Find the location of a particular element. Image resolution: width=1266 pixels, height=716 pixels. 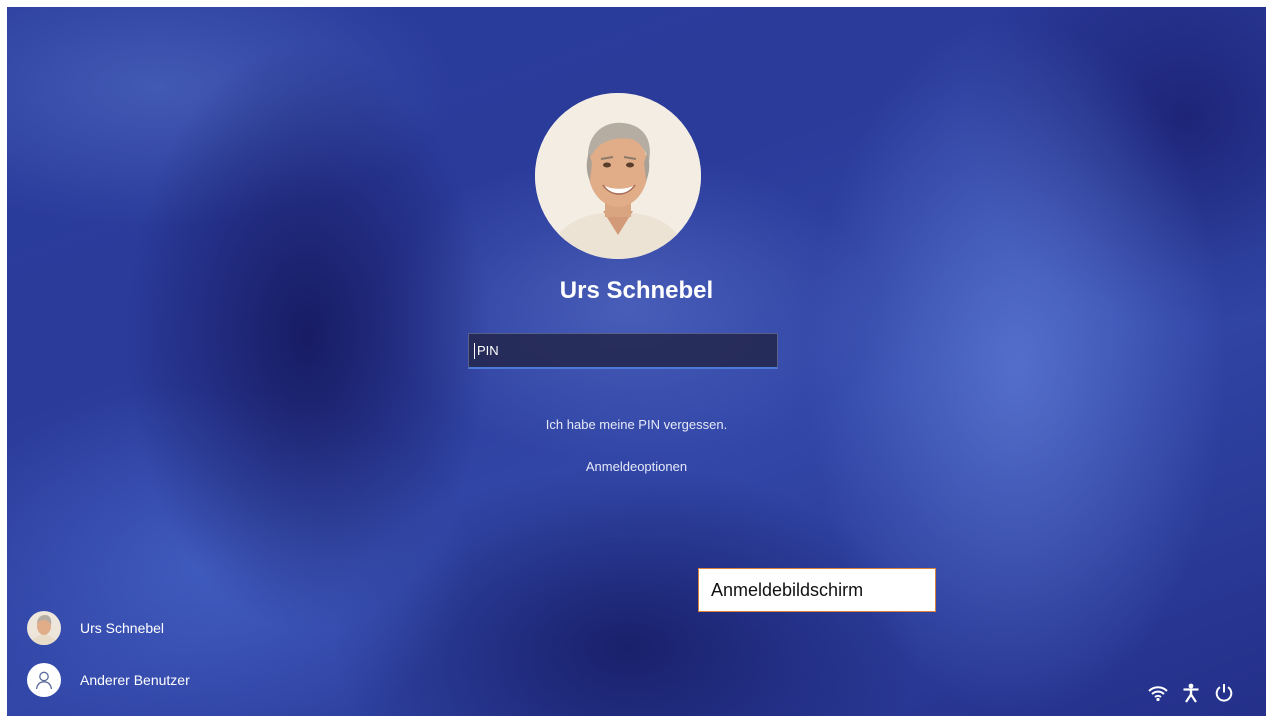

user-avatar-large is located at coordinates (618, 176).